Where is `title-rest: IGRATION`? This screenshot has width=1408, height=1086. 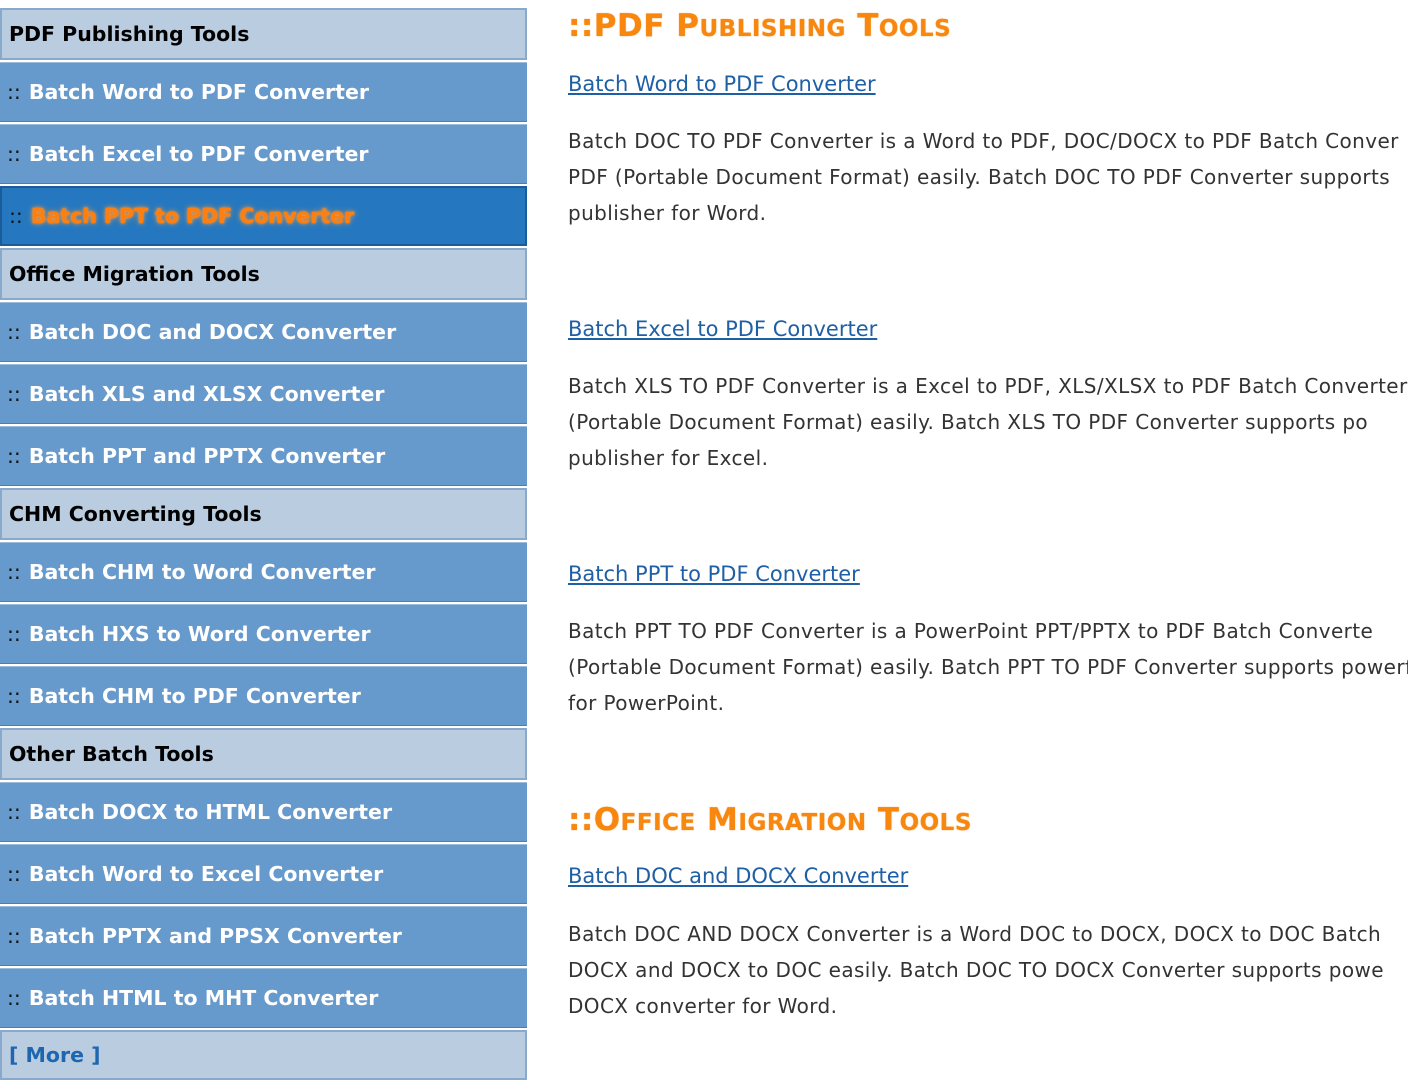
title-rest: IGRATION is located at coordinates (802, 823).